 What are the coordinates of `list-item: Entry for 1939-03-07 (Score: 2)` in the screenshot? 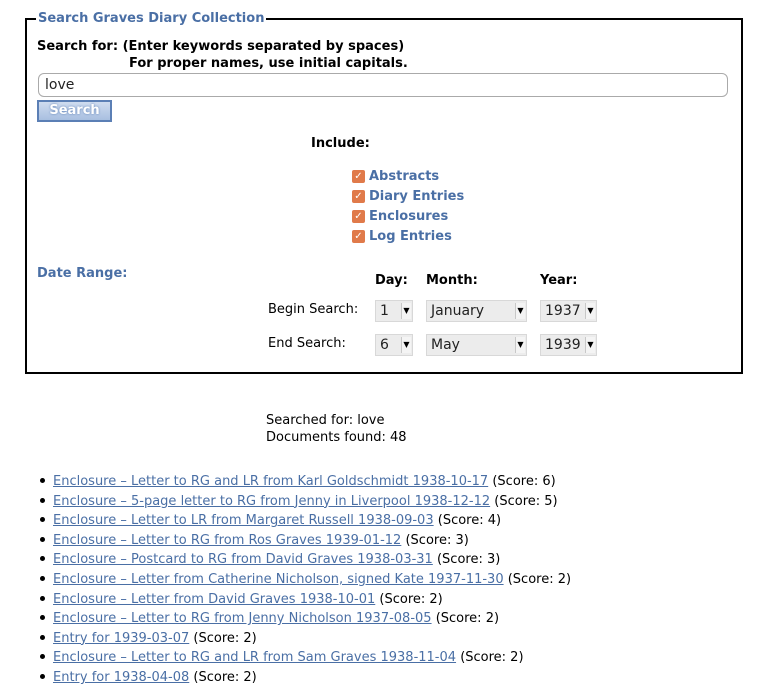 It's located at (303, 639).